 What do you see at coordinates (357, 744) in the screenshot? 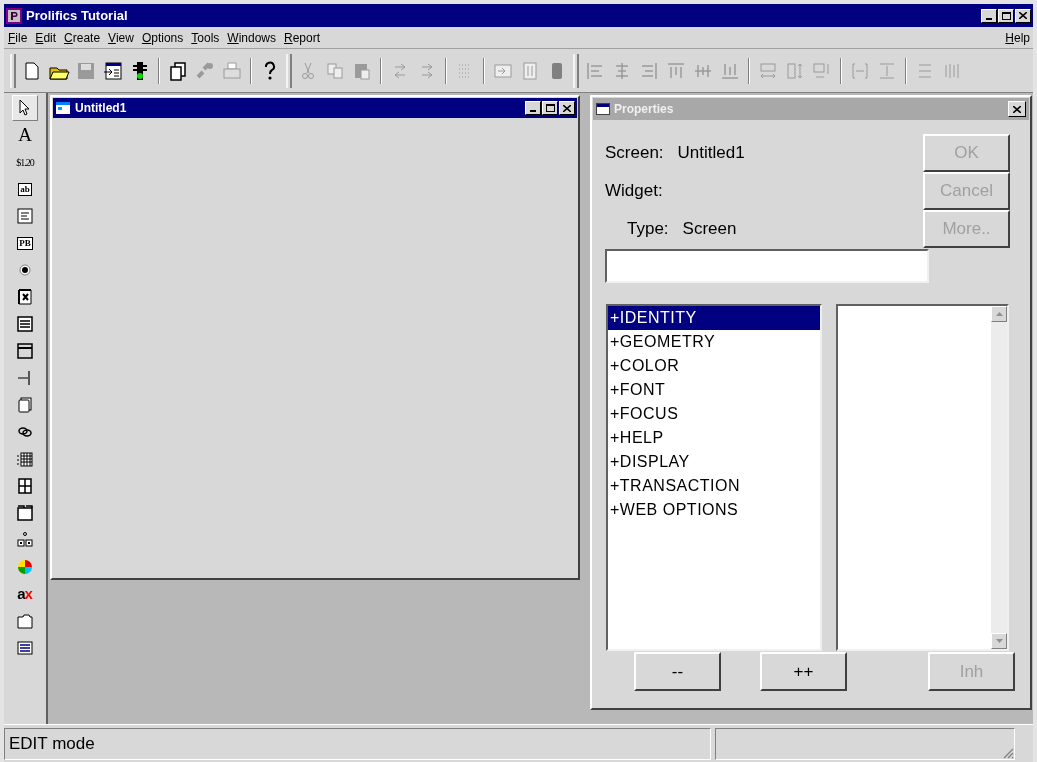
I see `status-field: EDIT mode` at bounding box center [357, 744].